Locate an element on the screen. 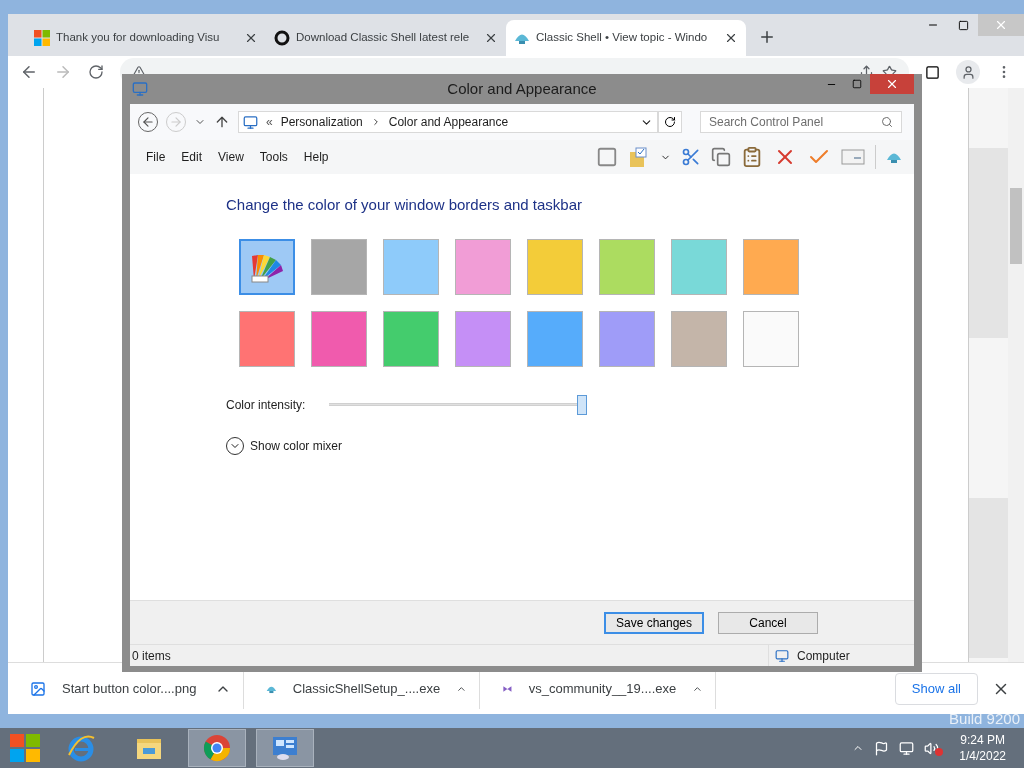  menu-item: File is located at coordinates (156, 157).